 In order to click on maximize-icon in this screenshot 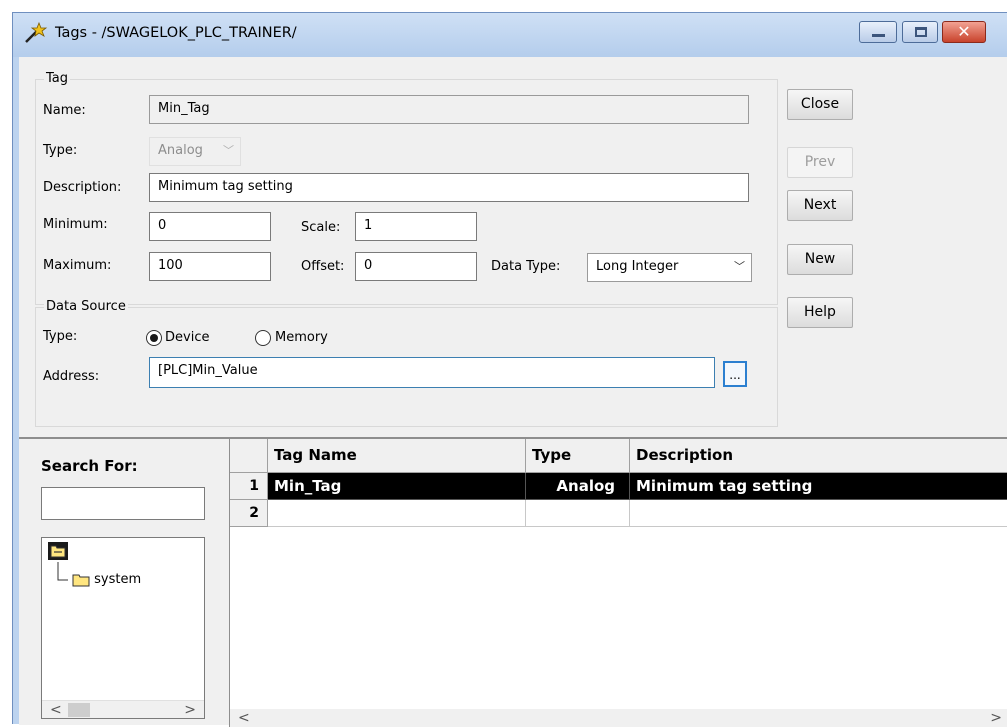, I will do `click(921, 32)`.